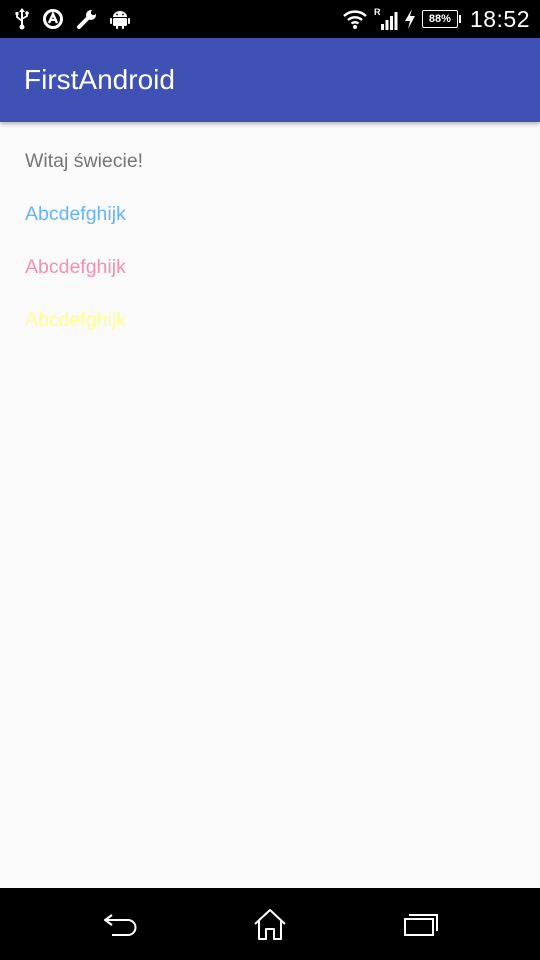 The height and width of the screenshot is (960, 540). What do you see at coordinates (75, 267) in the screenshot?
I see `colored-text-pink: Abcdefghijk` at bounding box center [75, 267].